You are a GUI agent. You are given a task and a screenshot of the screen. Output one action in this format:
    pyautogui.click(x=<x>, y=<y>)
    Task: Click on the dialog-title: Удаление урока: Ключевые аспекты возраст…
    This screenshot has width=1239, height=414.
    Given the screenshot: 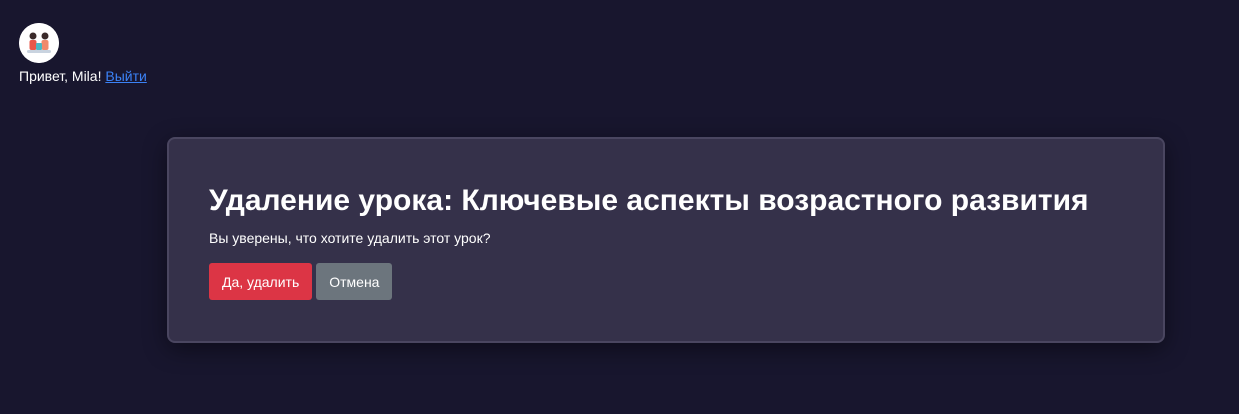 What is the action you would take?
    pyautogui.click(x=649, y=200)
    